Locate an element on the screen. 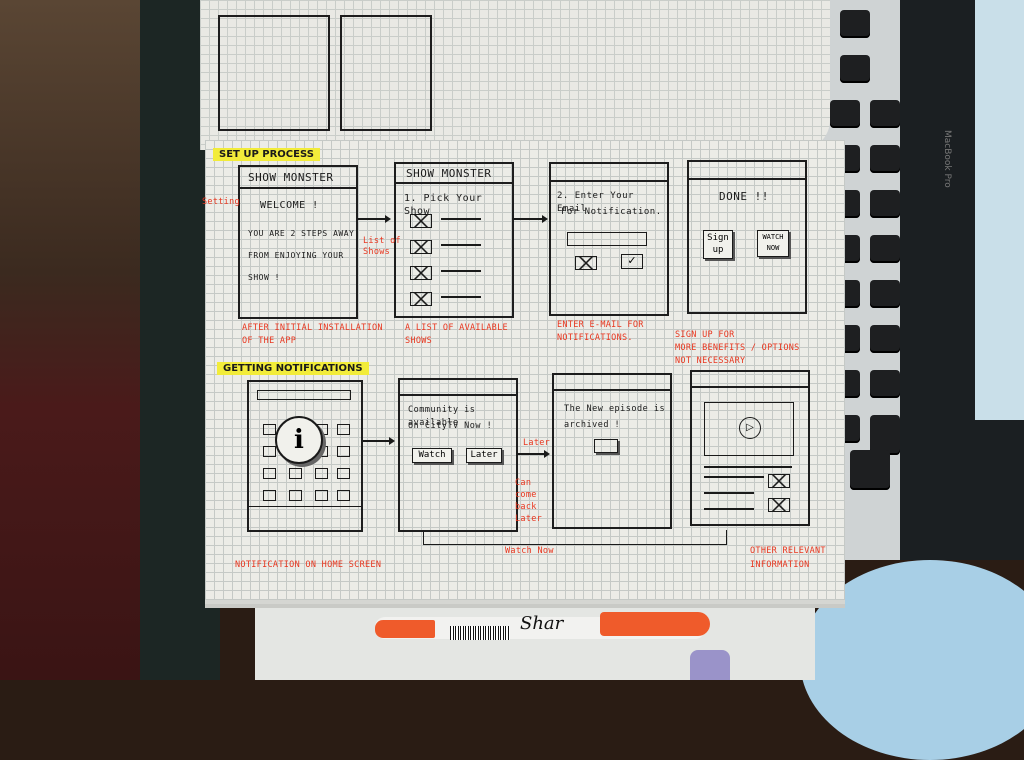  wireframe-video: ▷ is located at coordinates (750, 448).